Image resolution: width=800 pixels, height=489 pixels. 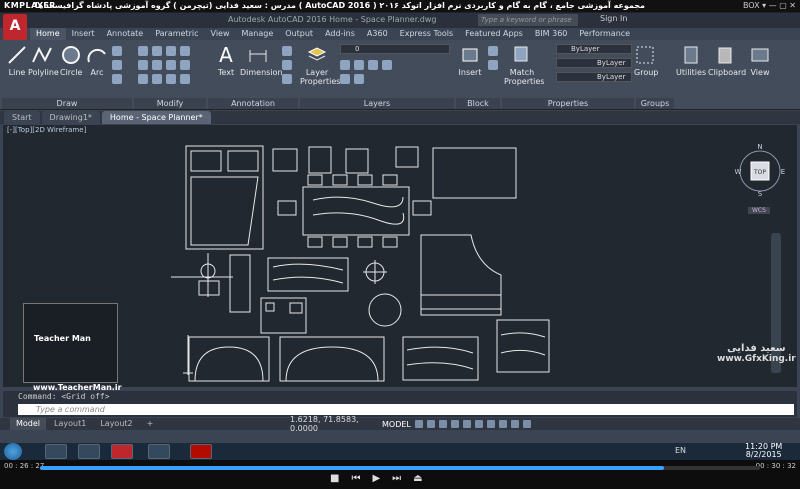 What do you see at coordinates (125, 34) in the screenshot?
I see `tab-annotate: Annotate` at bounding box center [125, 34].